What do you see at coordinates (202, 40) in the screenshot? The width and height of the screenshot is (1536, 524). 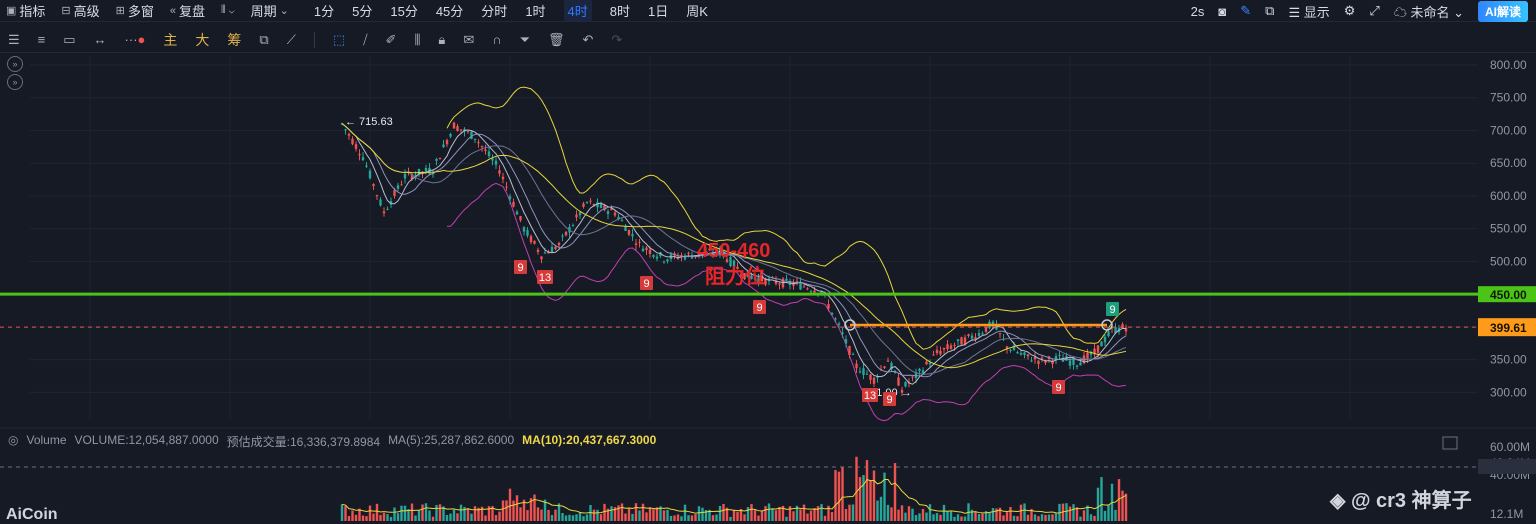 I see `main-tool-1: 大` at bounding box center [202, 40].